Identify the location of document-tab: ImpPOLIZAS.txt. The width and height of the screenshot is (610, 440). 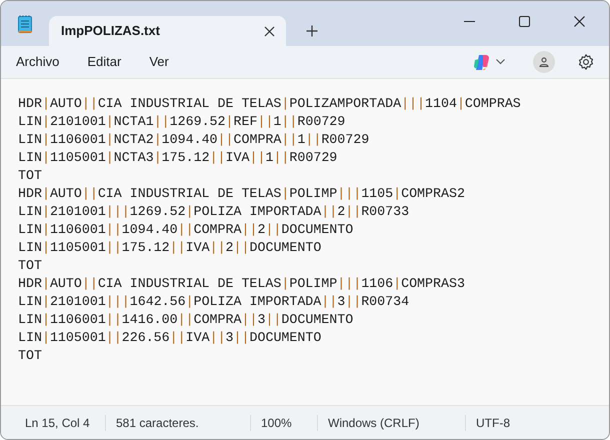
(167, 31).